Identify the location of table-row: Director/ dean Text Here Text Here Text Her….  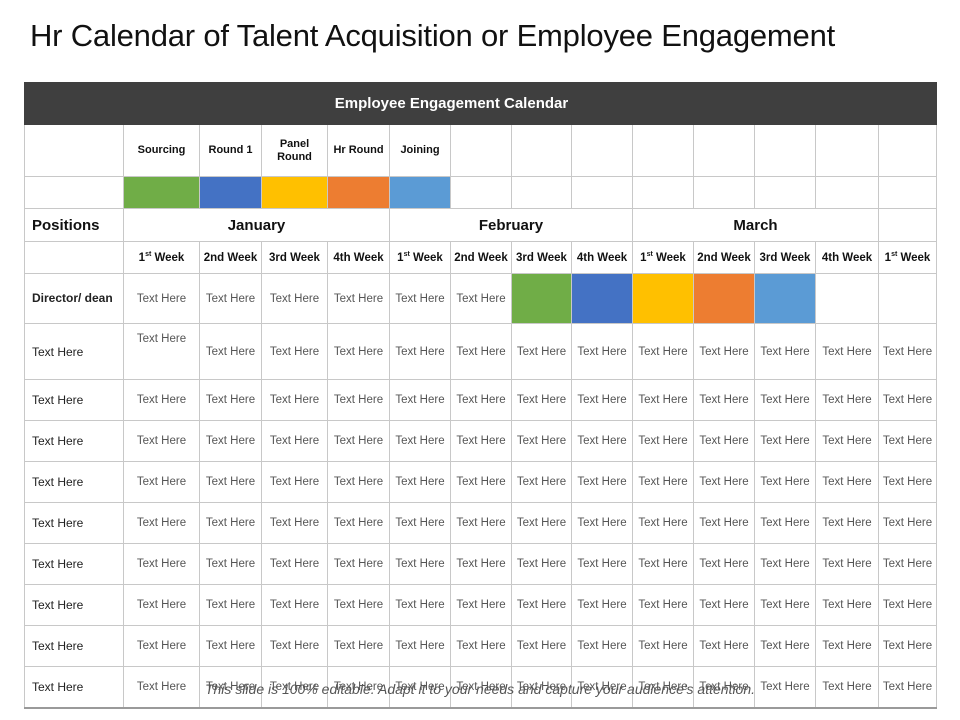
(480, 298).